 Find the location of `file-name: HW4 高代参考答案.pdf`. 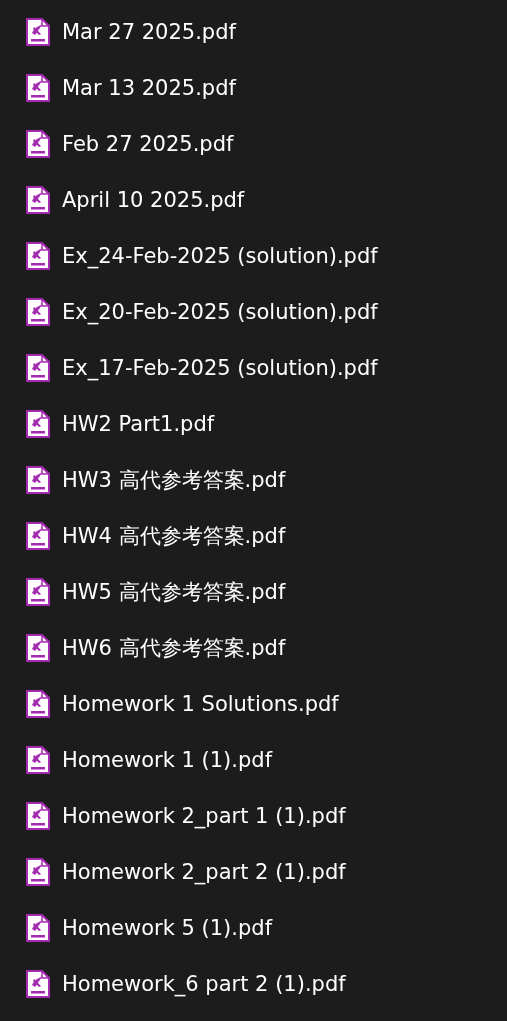

file-name: HW4 高代参考答案.pdf is located at coordinates (174, 536).